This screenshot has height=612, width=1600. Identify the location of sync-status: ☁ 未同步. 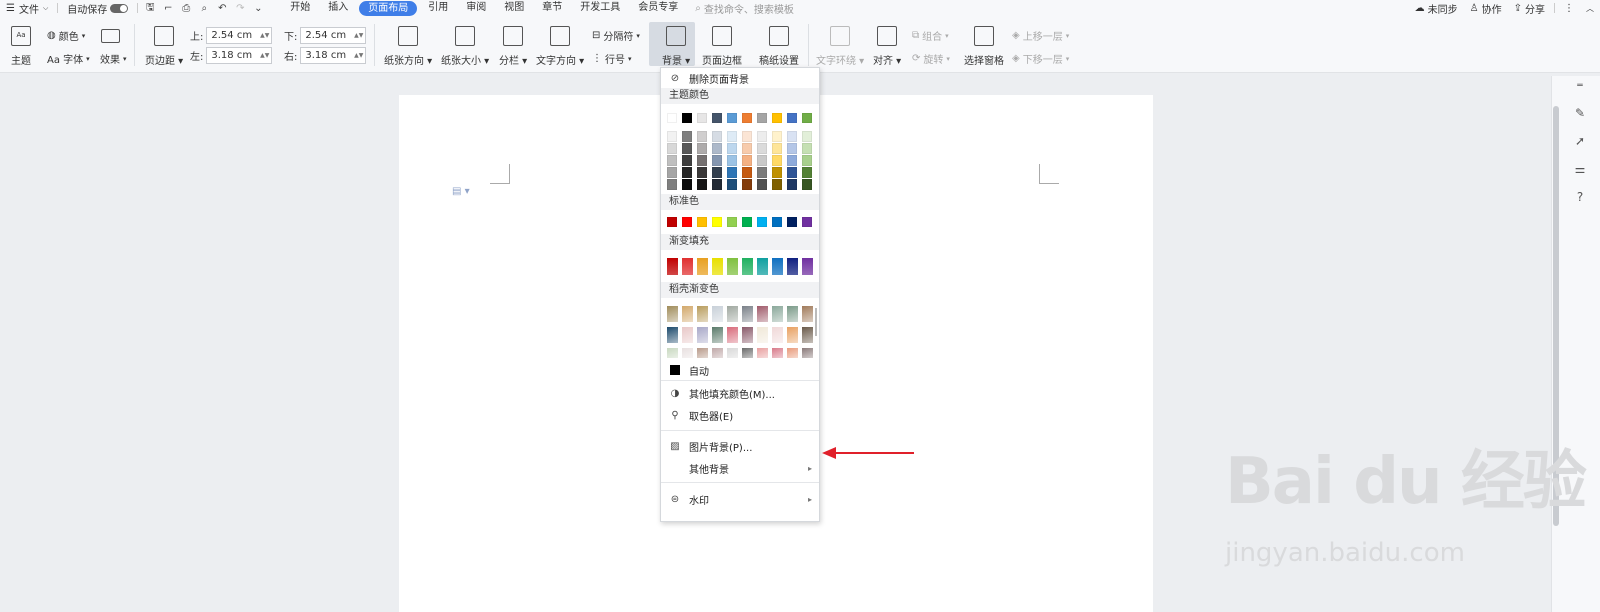
(1436, 8).